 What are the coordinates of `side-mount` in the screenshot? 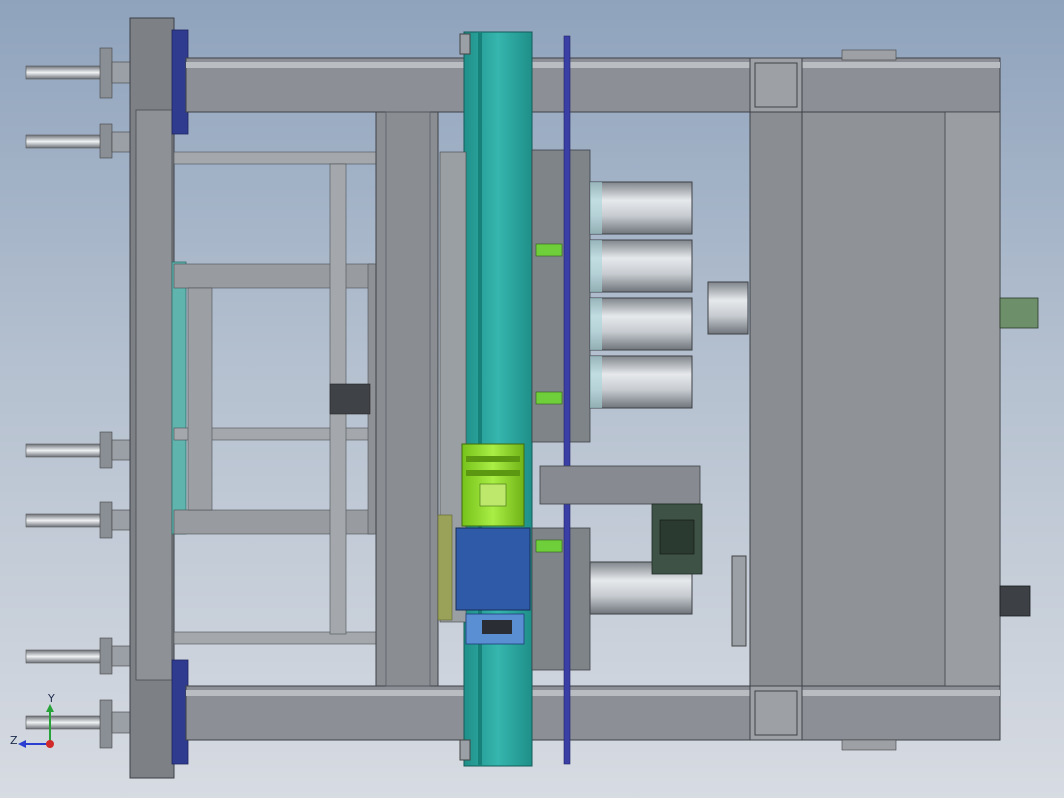 It's located at (739, 601).